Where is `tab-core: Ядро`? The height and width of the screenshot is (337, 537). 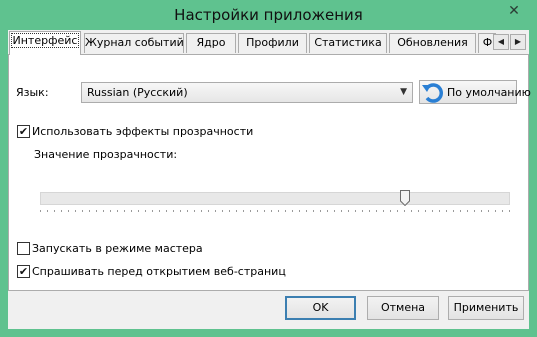 tab-core: Ядро is located at coordinates (211, 43).